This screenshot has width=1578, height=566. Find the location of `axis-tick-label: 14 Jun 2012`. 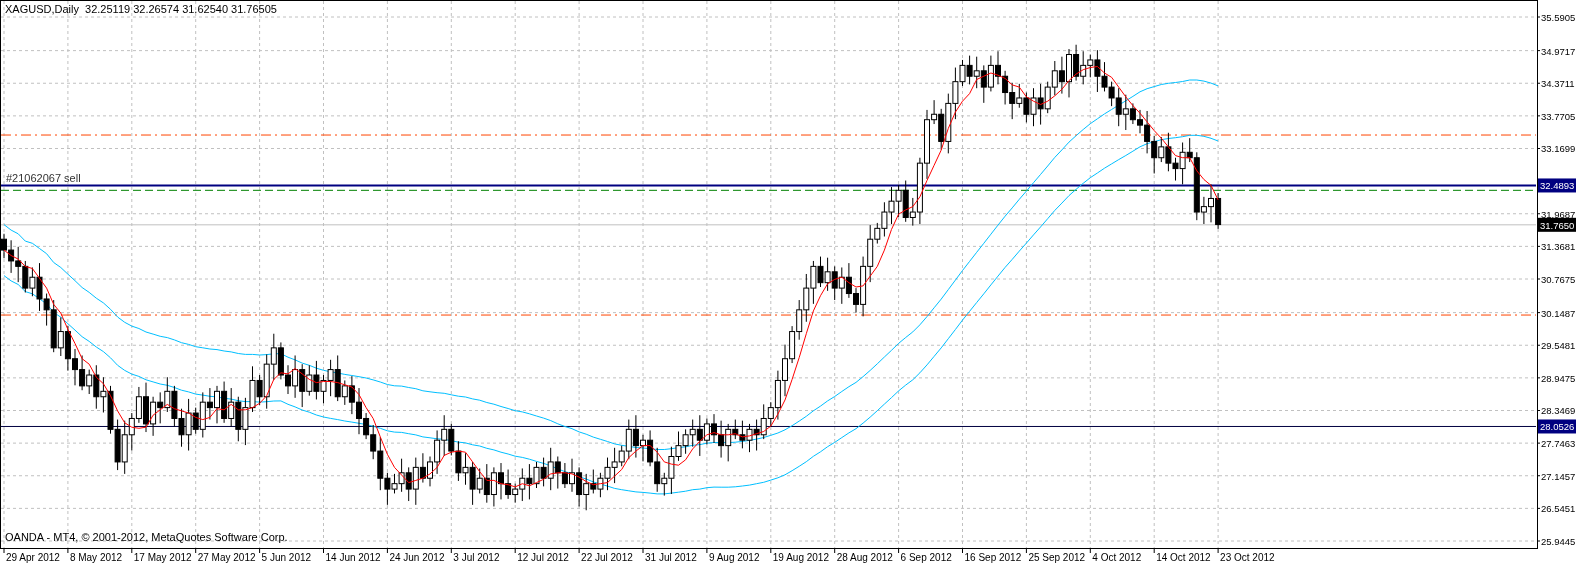

axis-tick-label: 14 Jun 2012 is located at coordinates (352, 555).